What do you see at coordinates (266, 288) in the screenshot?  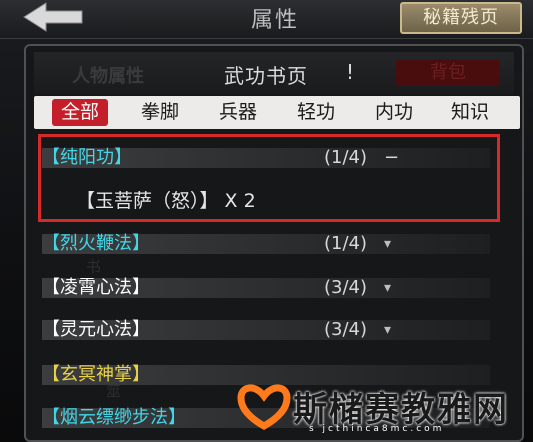 I see `skill-row: 【凌霄心法】 (3/4) ▾` at bounding box center [266, 288].